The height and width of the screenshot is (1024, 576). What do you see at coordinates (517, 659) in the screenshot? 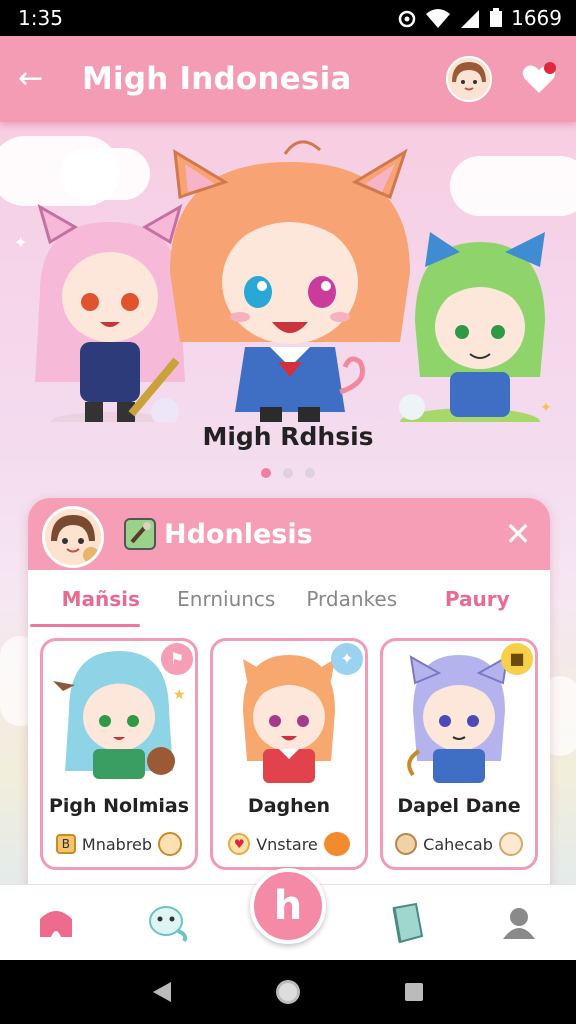
I see `badge-face-icon: ■` at bounding box center [517, 659].